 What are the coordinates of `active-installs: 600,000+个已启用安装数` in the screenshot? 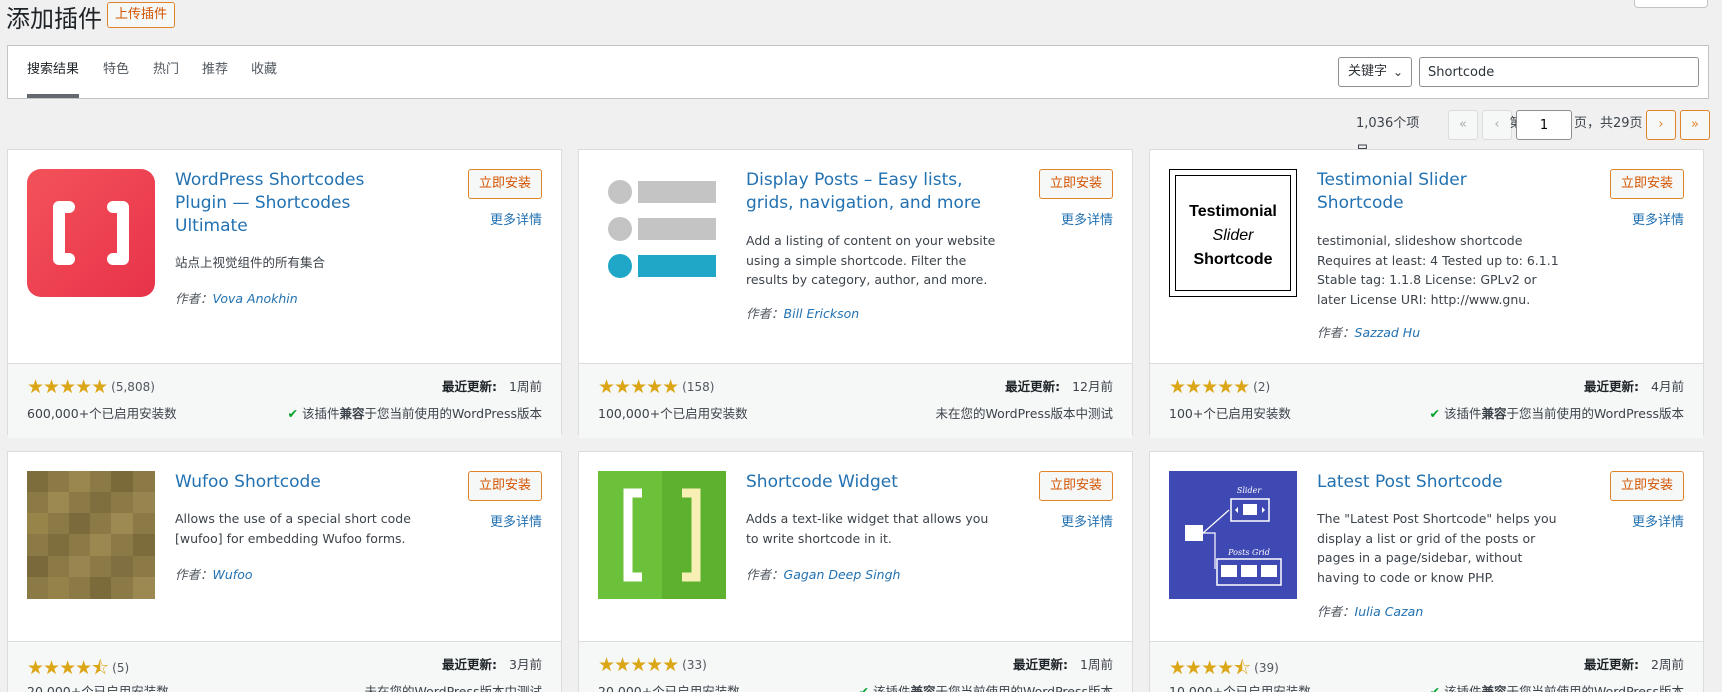 It's located at (102, 413).